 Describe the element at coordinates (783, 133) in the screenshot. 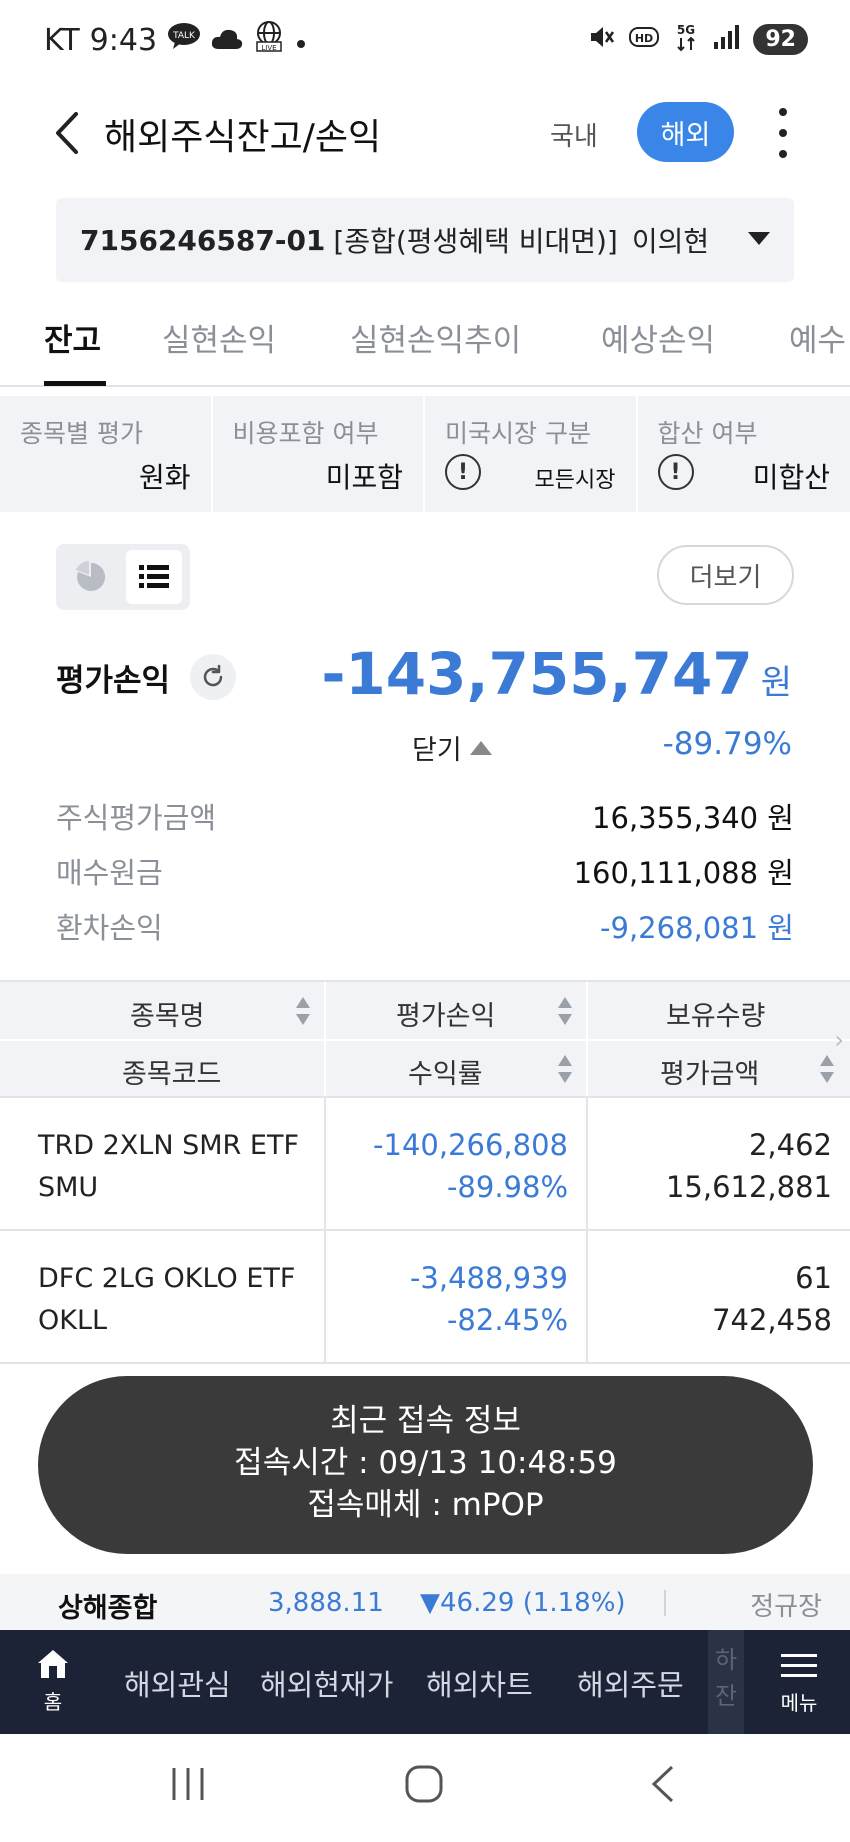

I see `more-options-icon` at that location.